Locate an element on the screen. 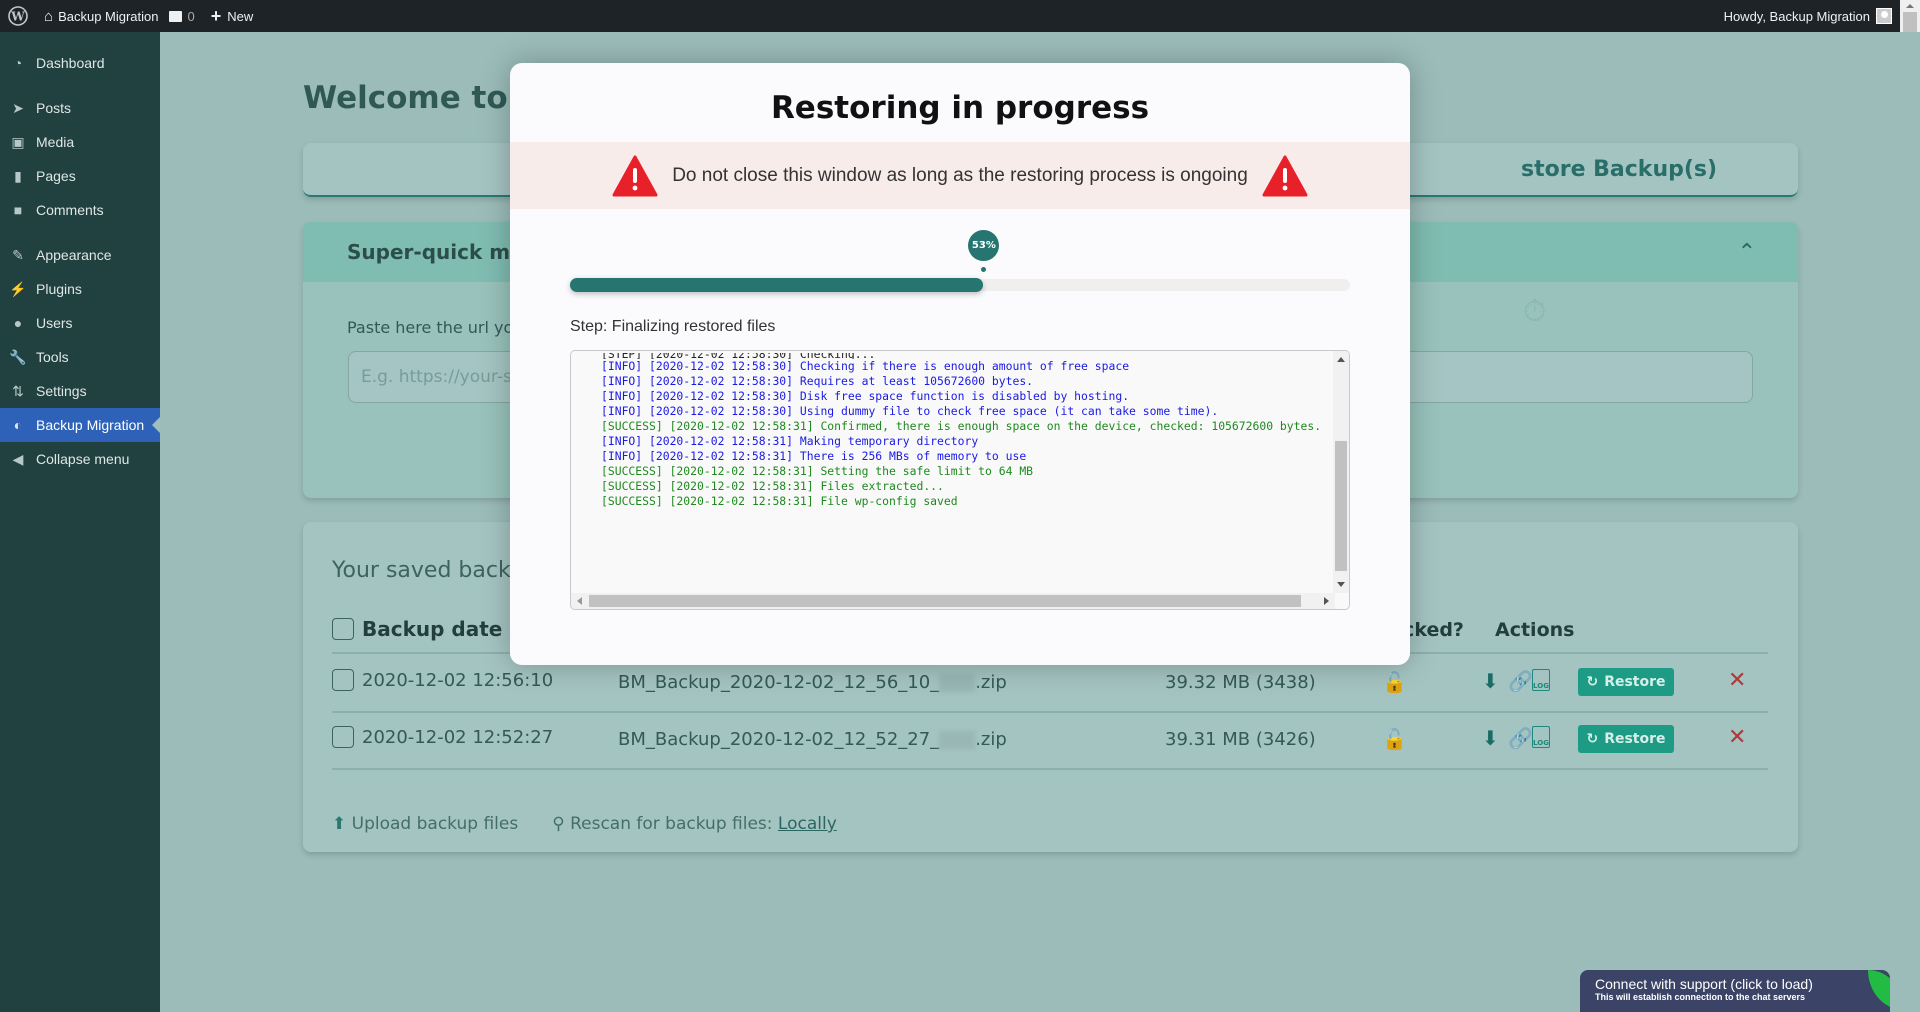  svg-text: W is located at coordinates (17, 17).